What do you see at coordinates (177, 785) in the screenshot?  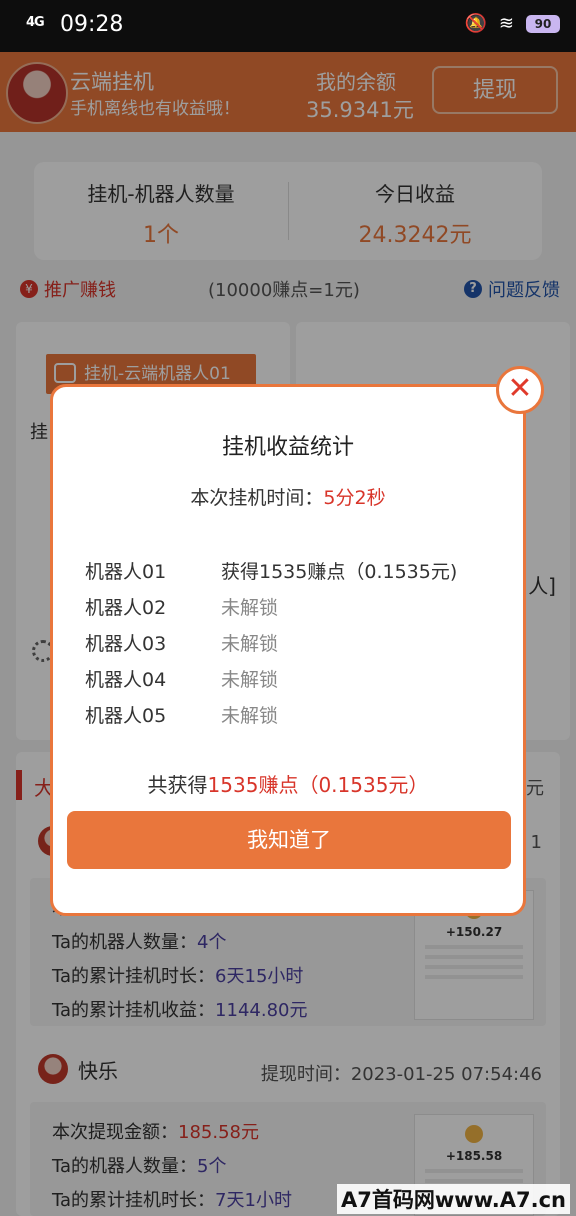 I see `total-label: 共获得` at bounding box center [177, 785].